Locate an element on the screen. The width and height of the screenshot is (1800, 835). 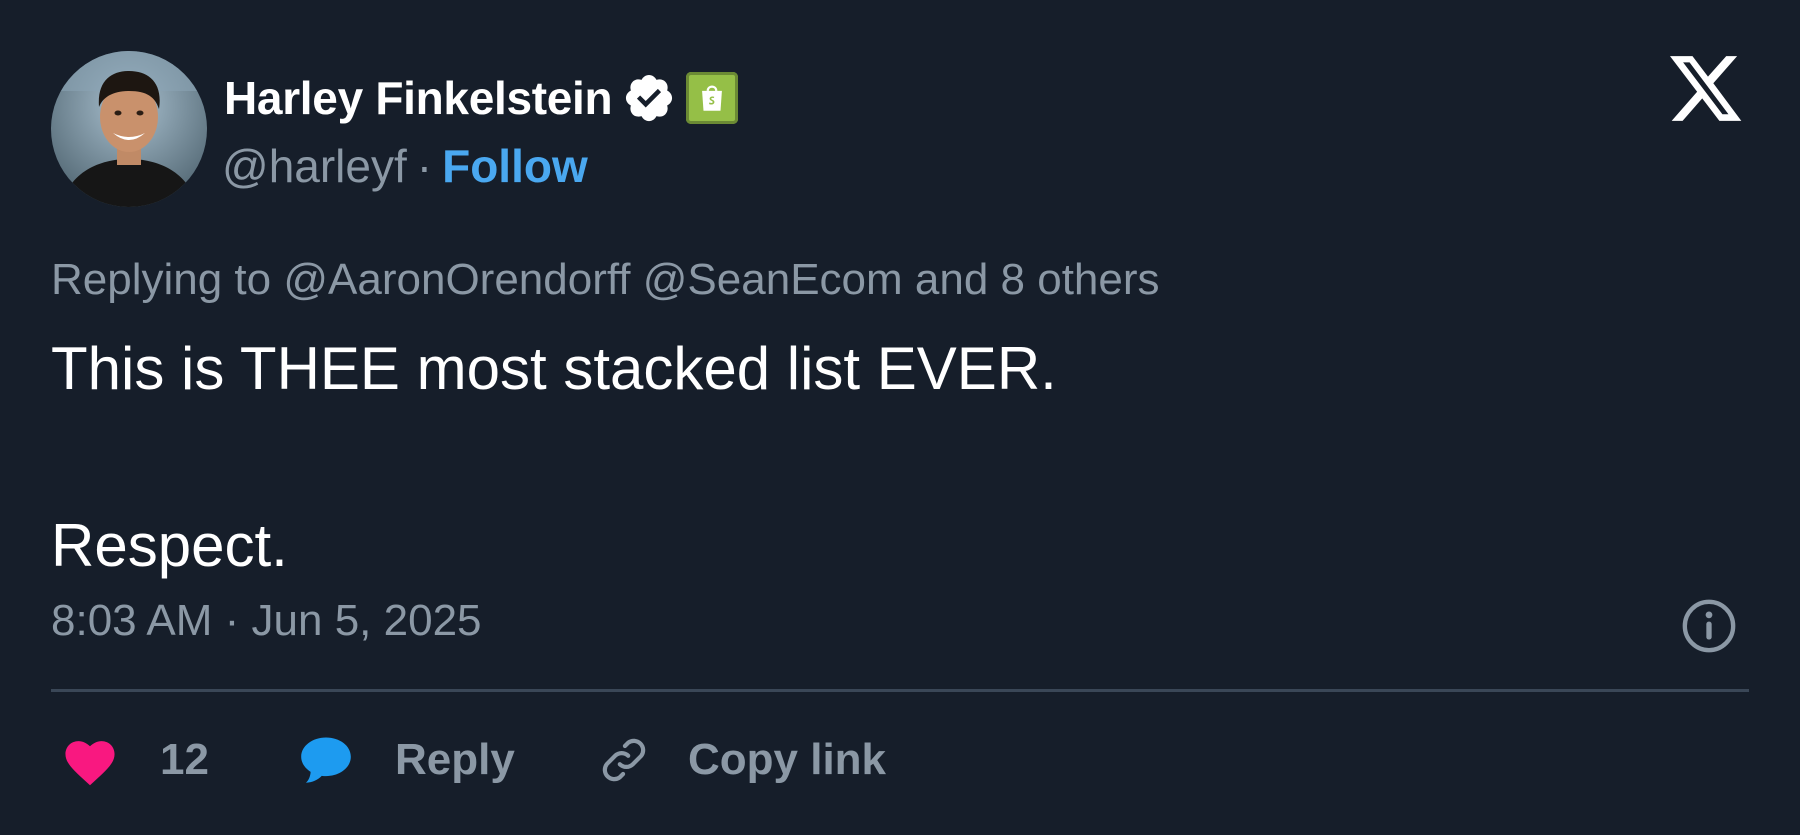
like-button: 12 is located at coordinates (134, 760).